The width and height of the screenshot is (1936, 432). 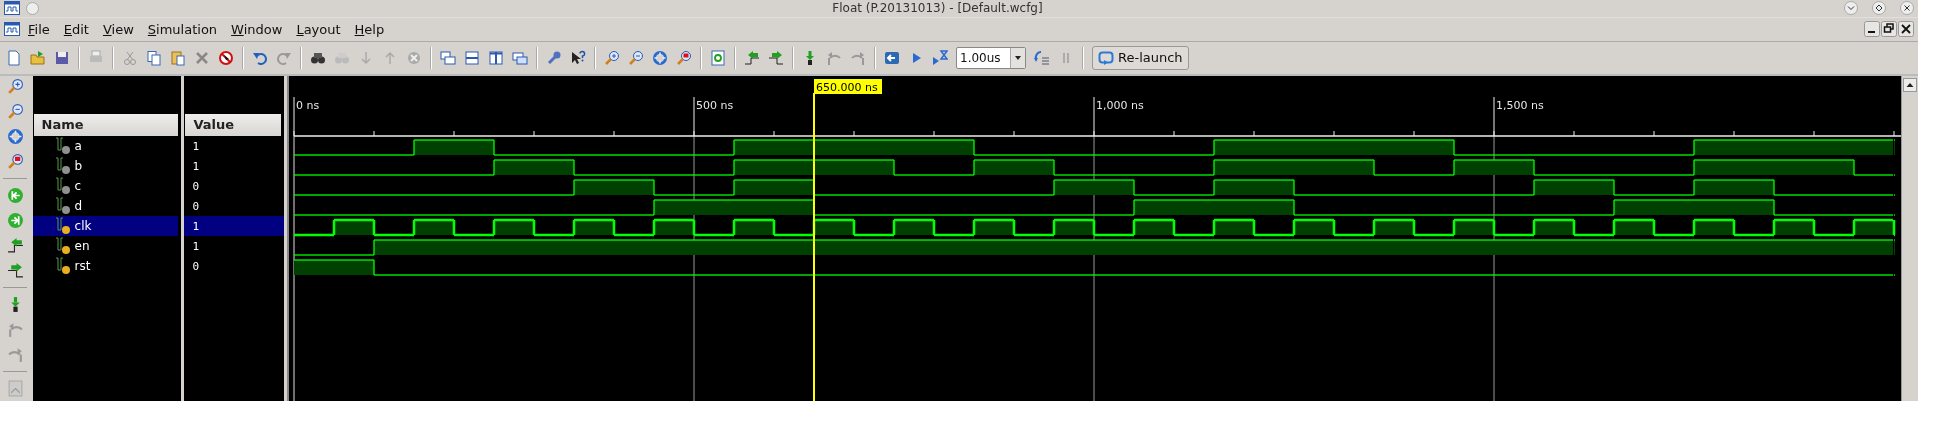 I want to click on menu-item: File, so click(x=38, y=29).